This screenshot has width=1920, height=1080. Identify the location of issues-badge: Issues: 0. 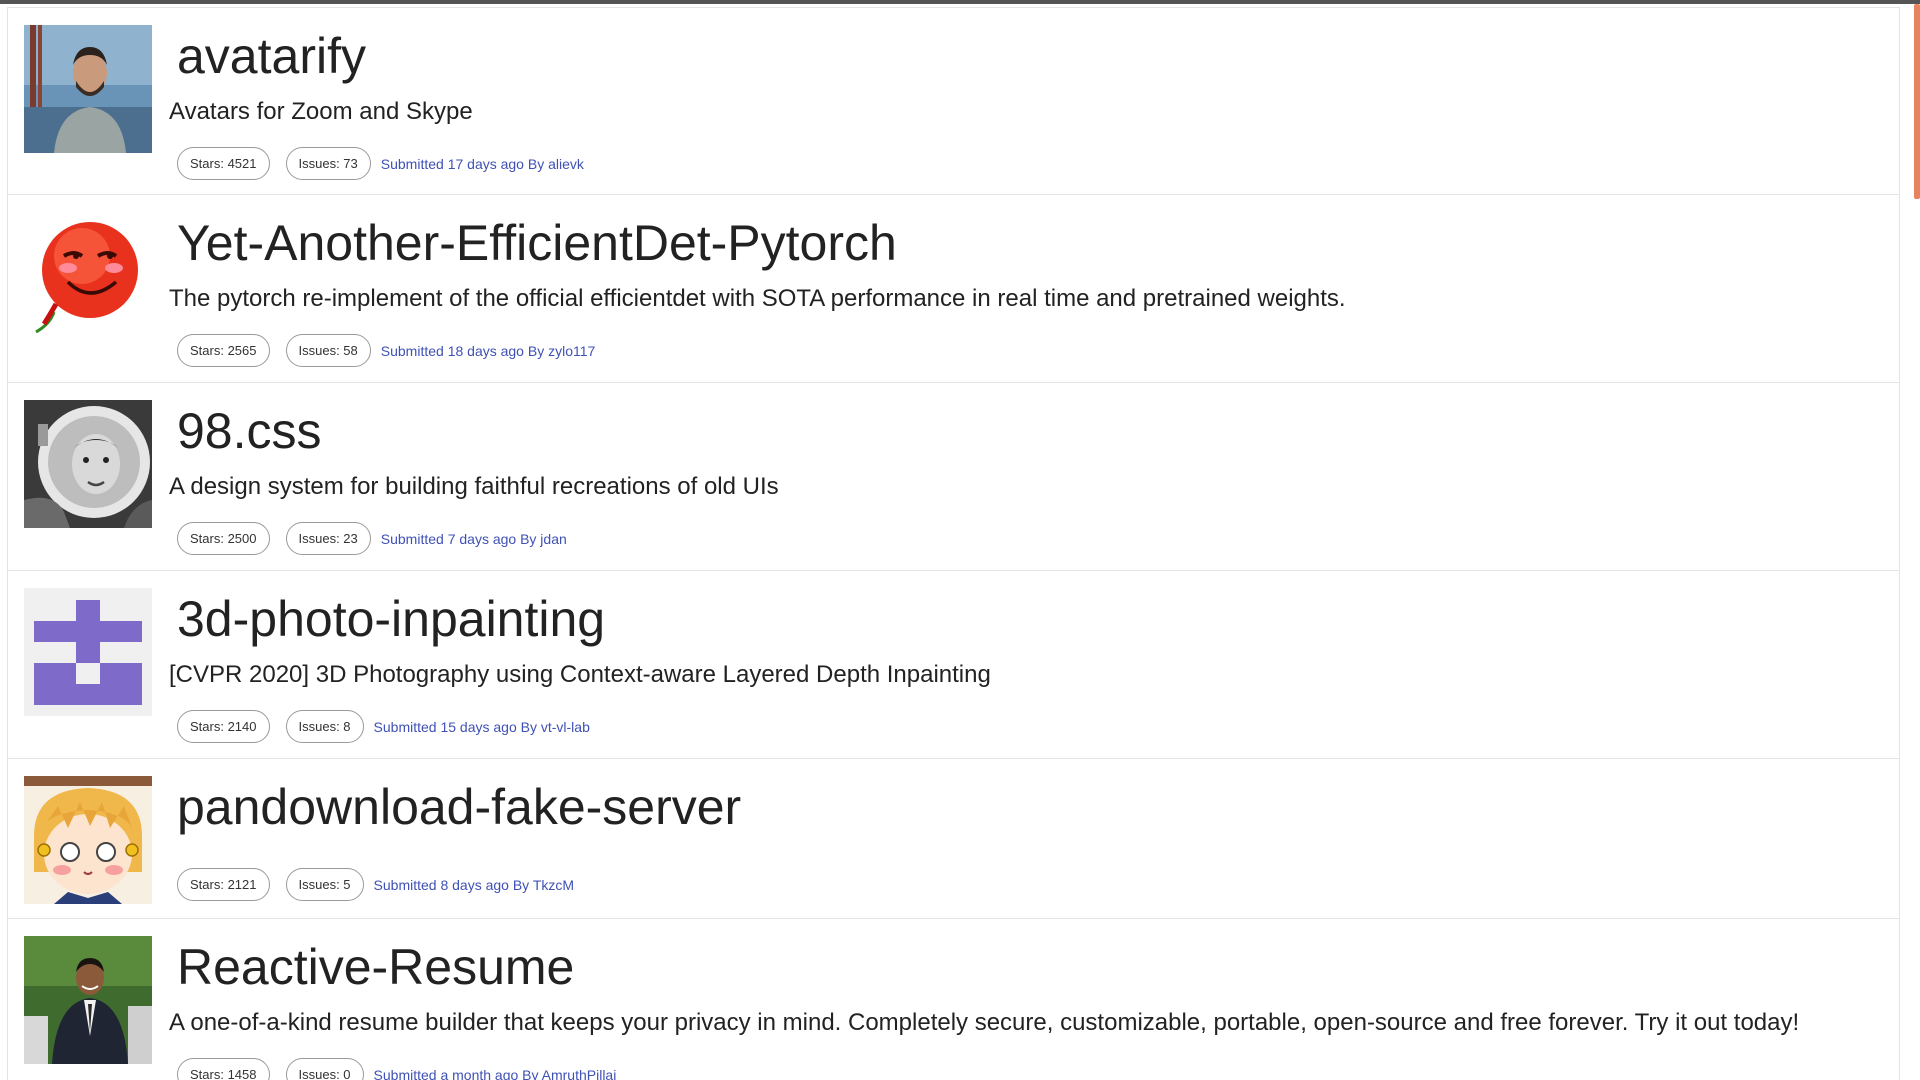
(324, 1069).